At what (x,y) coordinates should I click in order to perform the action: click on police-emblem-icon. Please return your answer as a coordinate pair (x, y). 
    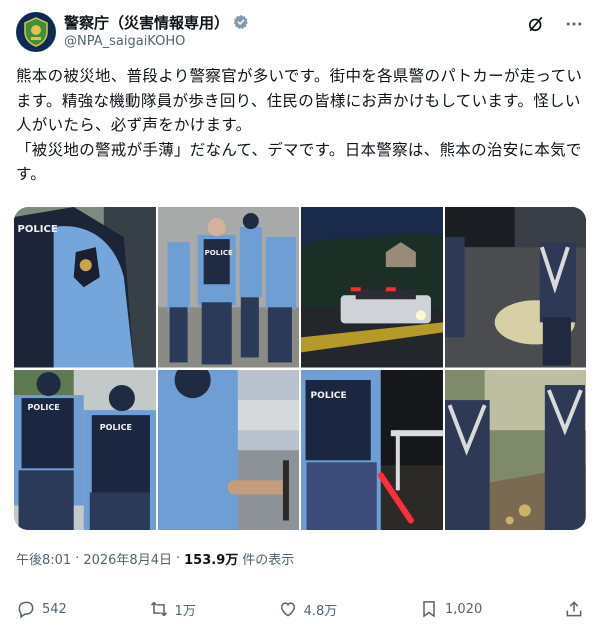
    Looking at the image, I should click on (36, 32).